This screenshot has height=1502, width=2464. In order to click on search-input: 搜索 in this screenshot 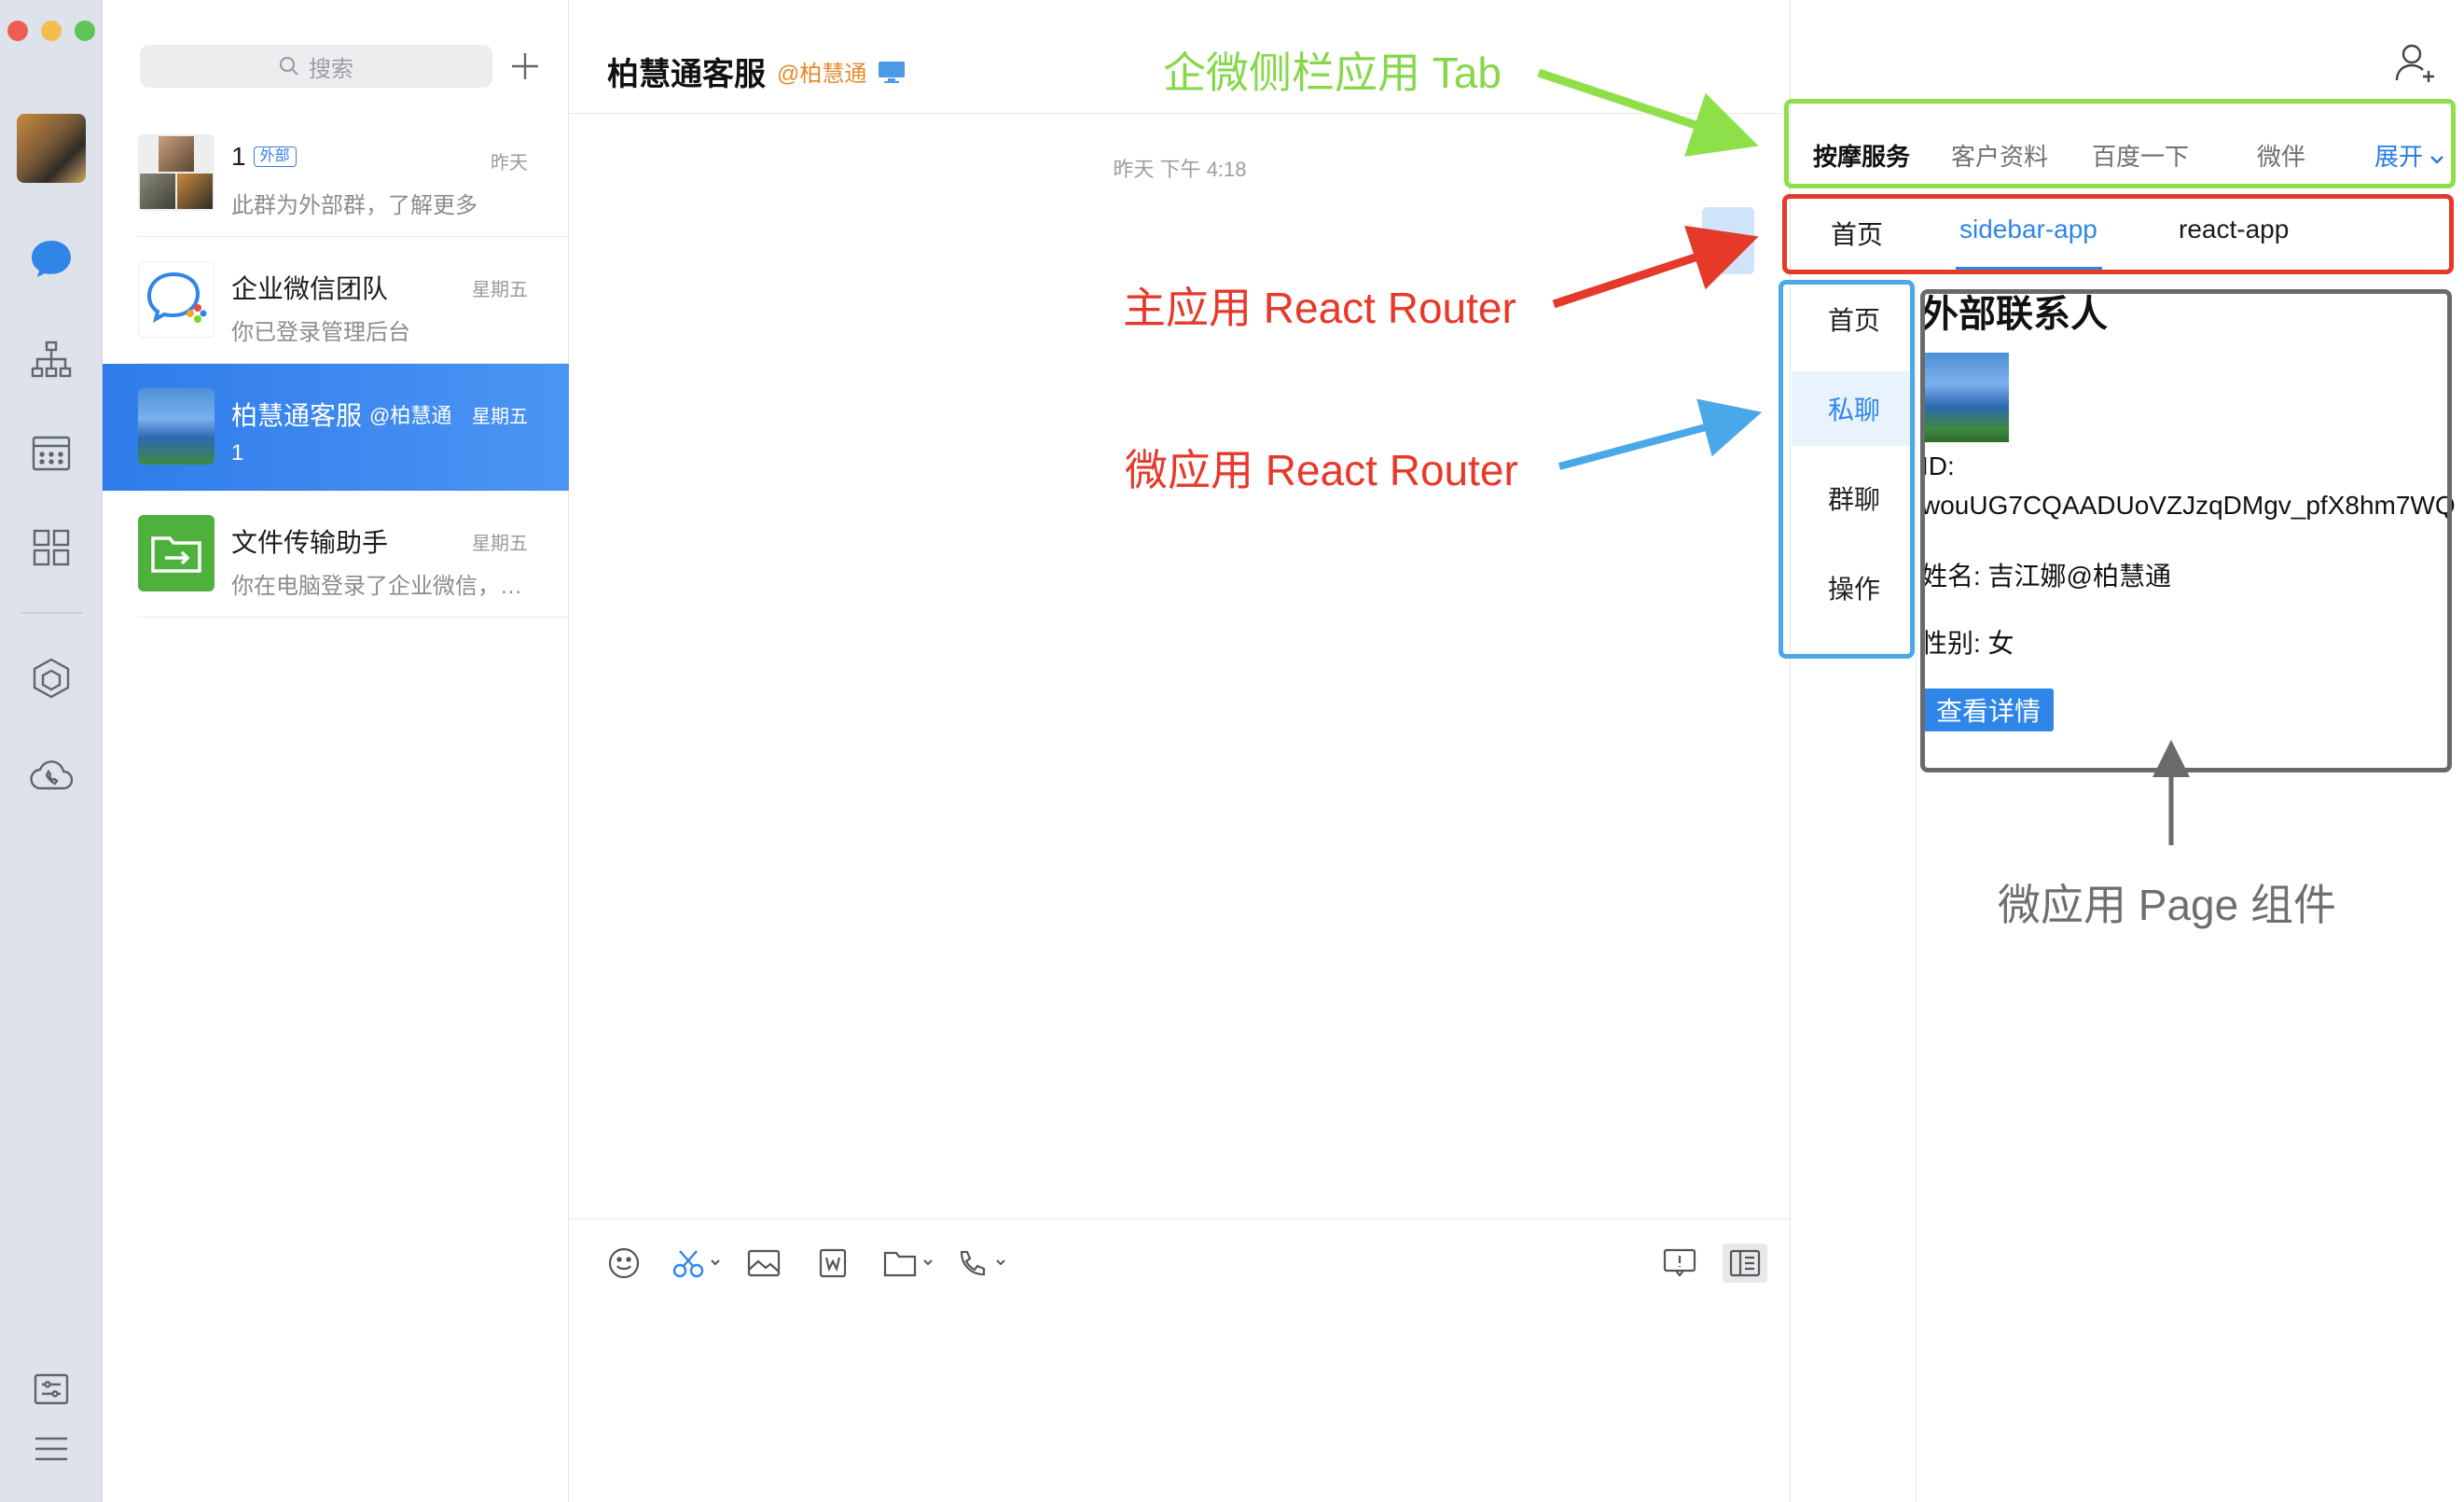, I will do `click(316, 66)`.